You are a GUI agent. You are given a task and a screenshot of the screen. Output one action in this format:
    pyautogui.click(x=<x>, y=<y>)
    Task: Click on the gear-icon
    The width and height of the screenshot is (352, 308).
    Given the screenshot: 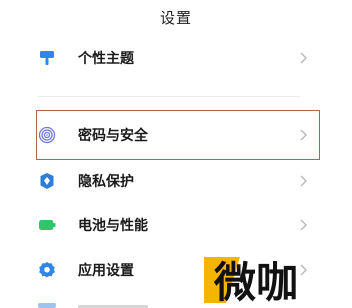 What is the action you would take?
    pyautogui.click(x=47, y=270)
    